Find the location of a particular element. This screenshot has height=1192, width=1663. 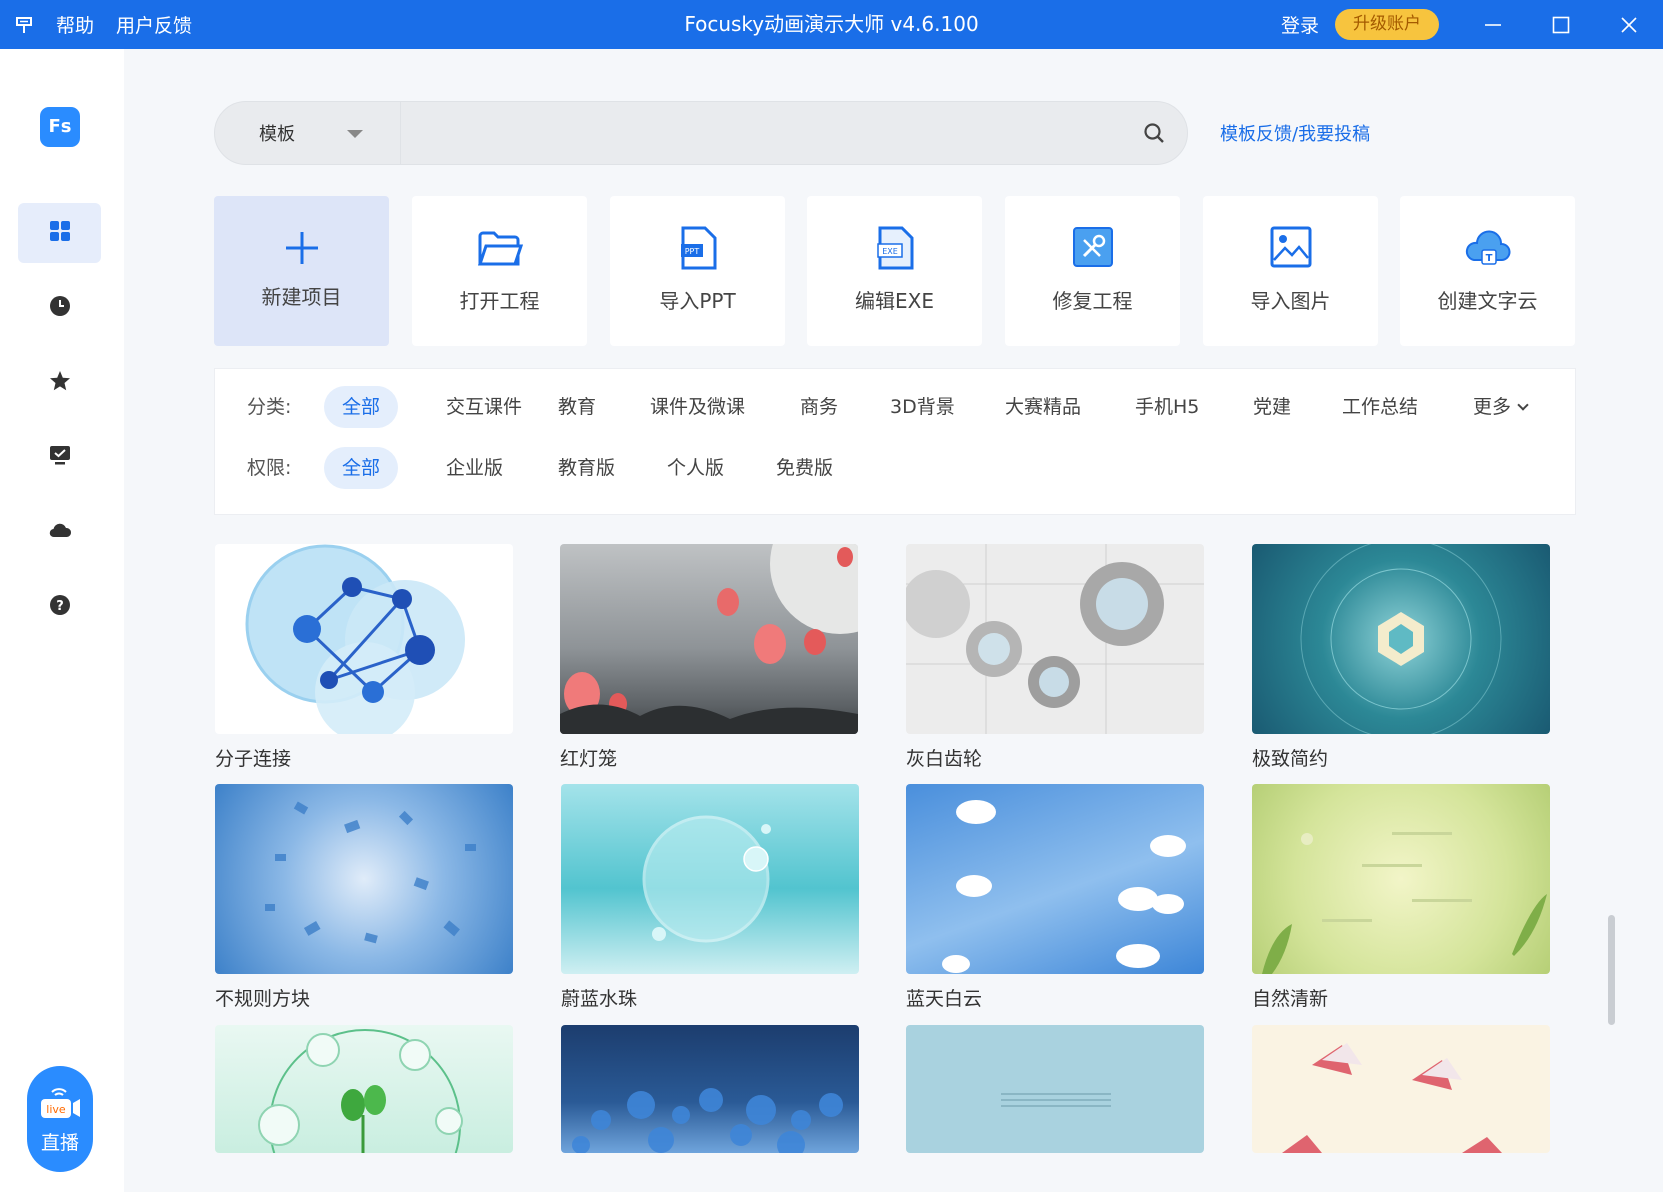

help-icon: ? is located at coordinates (60, 607).